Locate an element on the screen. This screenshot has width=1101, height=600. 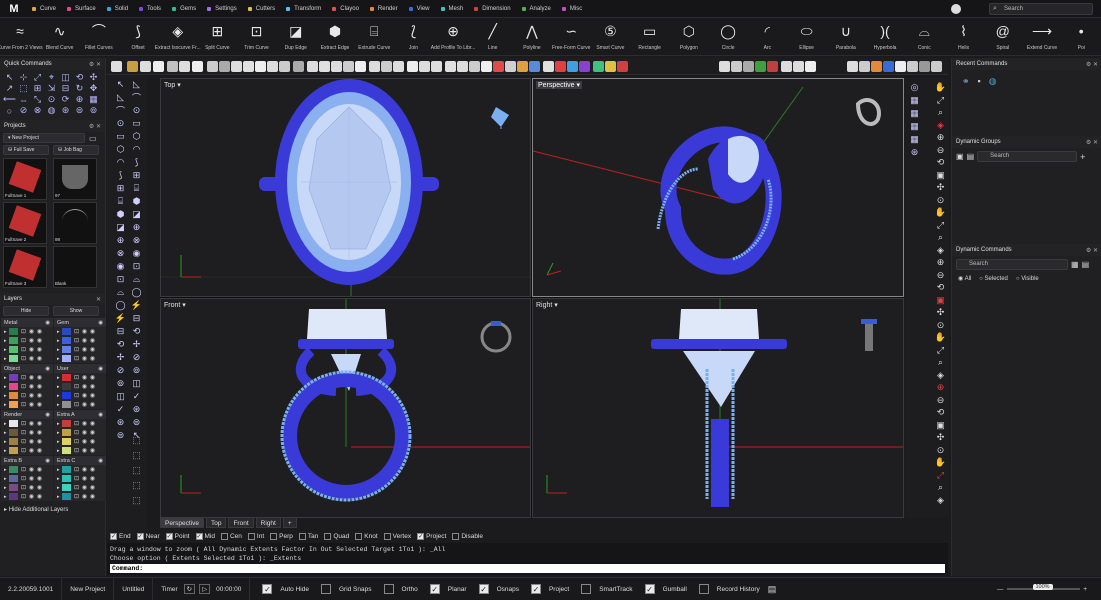
close-icon: ✕ is located at coordinates (98, 299).